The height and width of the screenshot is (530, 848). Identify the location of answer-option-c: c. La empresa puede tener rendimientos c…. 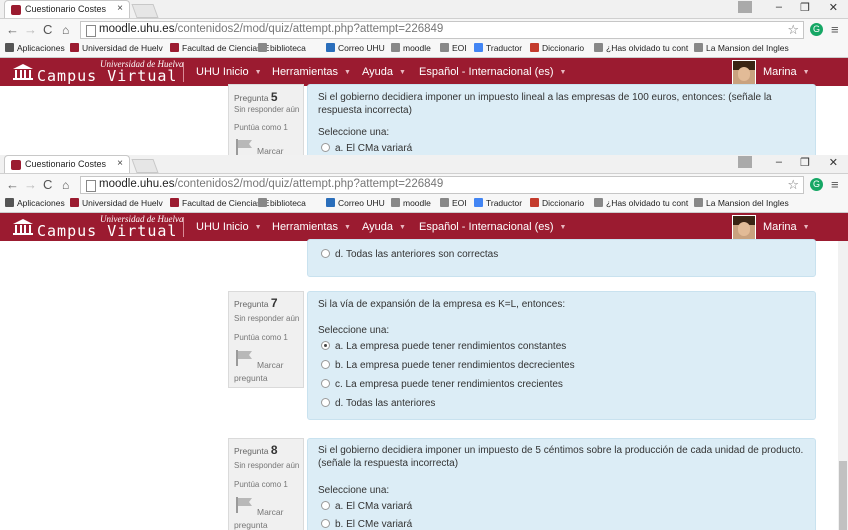
(442, 384).